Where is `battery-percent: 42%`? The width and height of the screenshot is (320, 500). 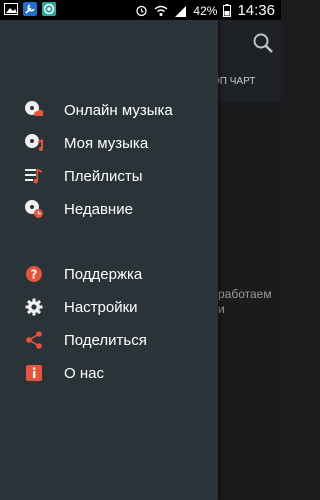
battery-percent: 42% is located at coordinates (205, 10).